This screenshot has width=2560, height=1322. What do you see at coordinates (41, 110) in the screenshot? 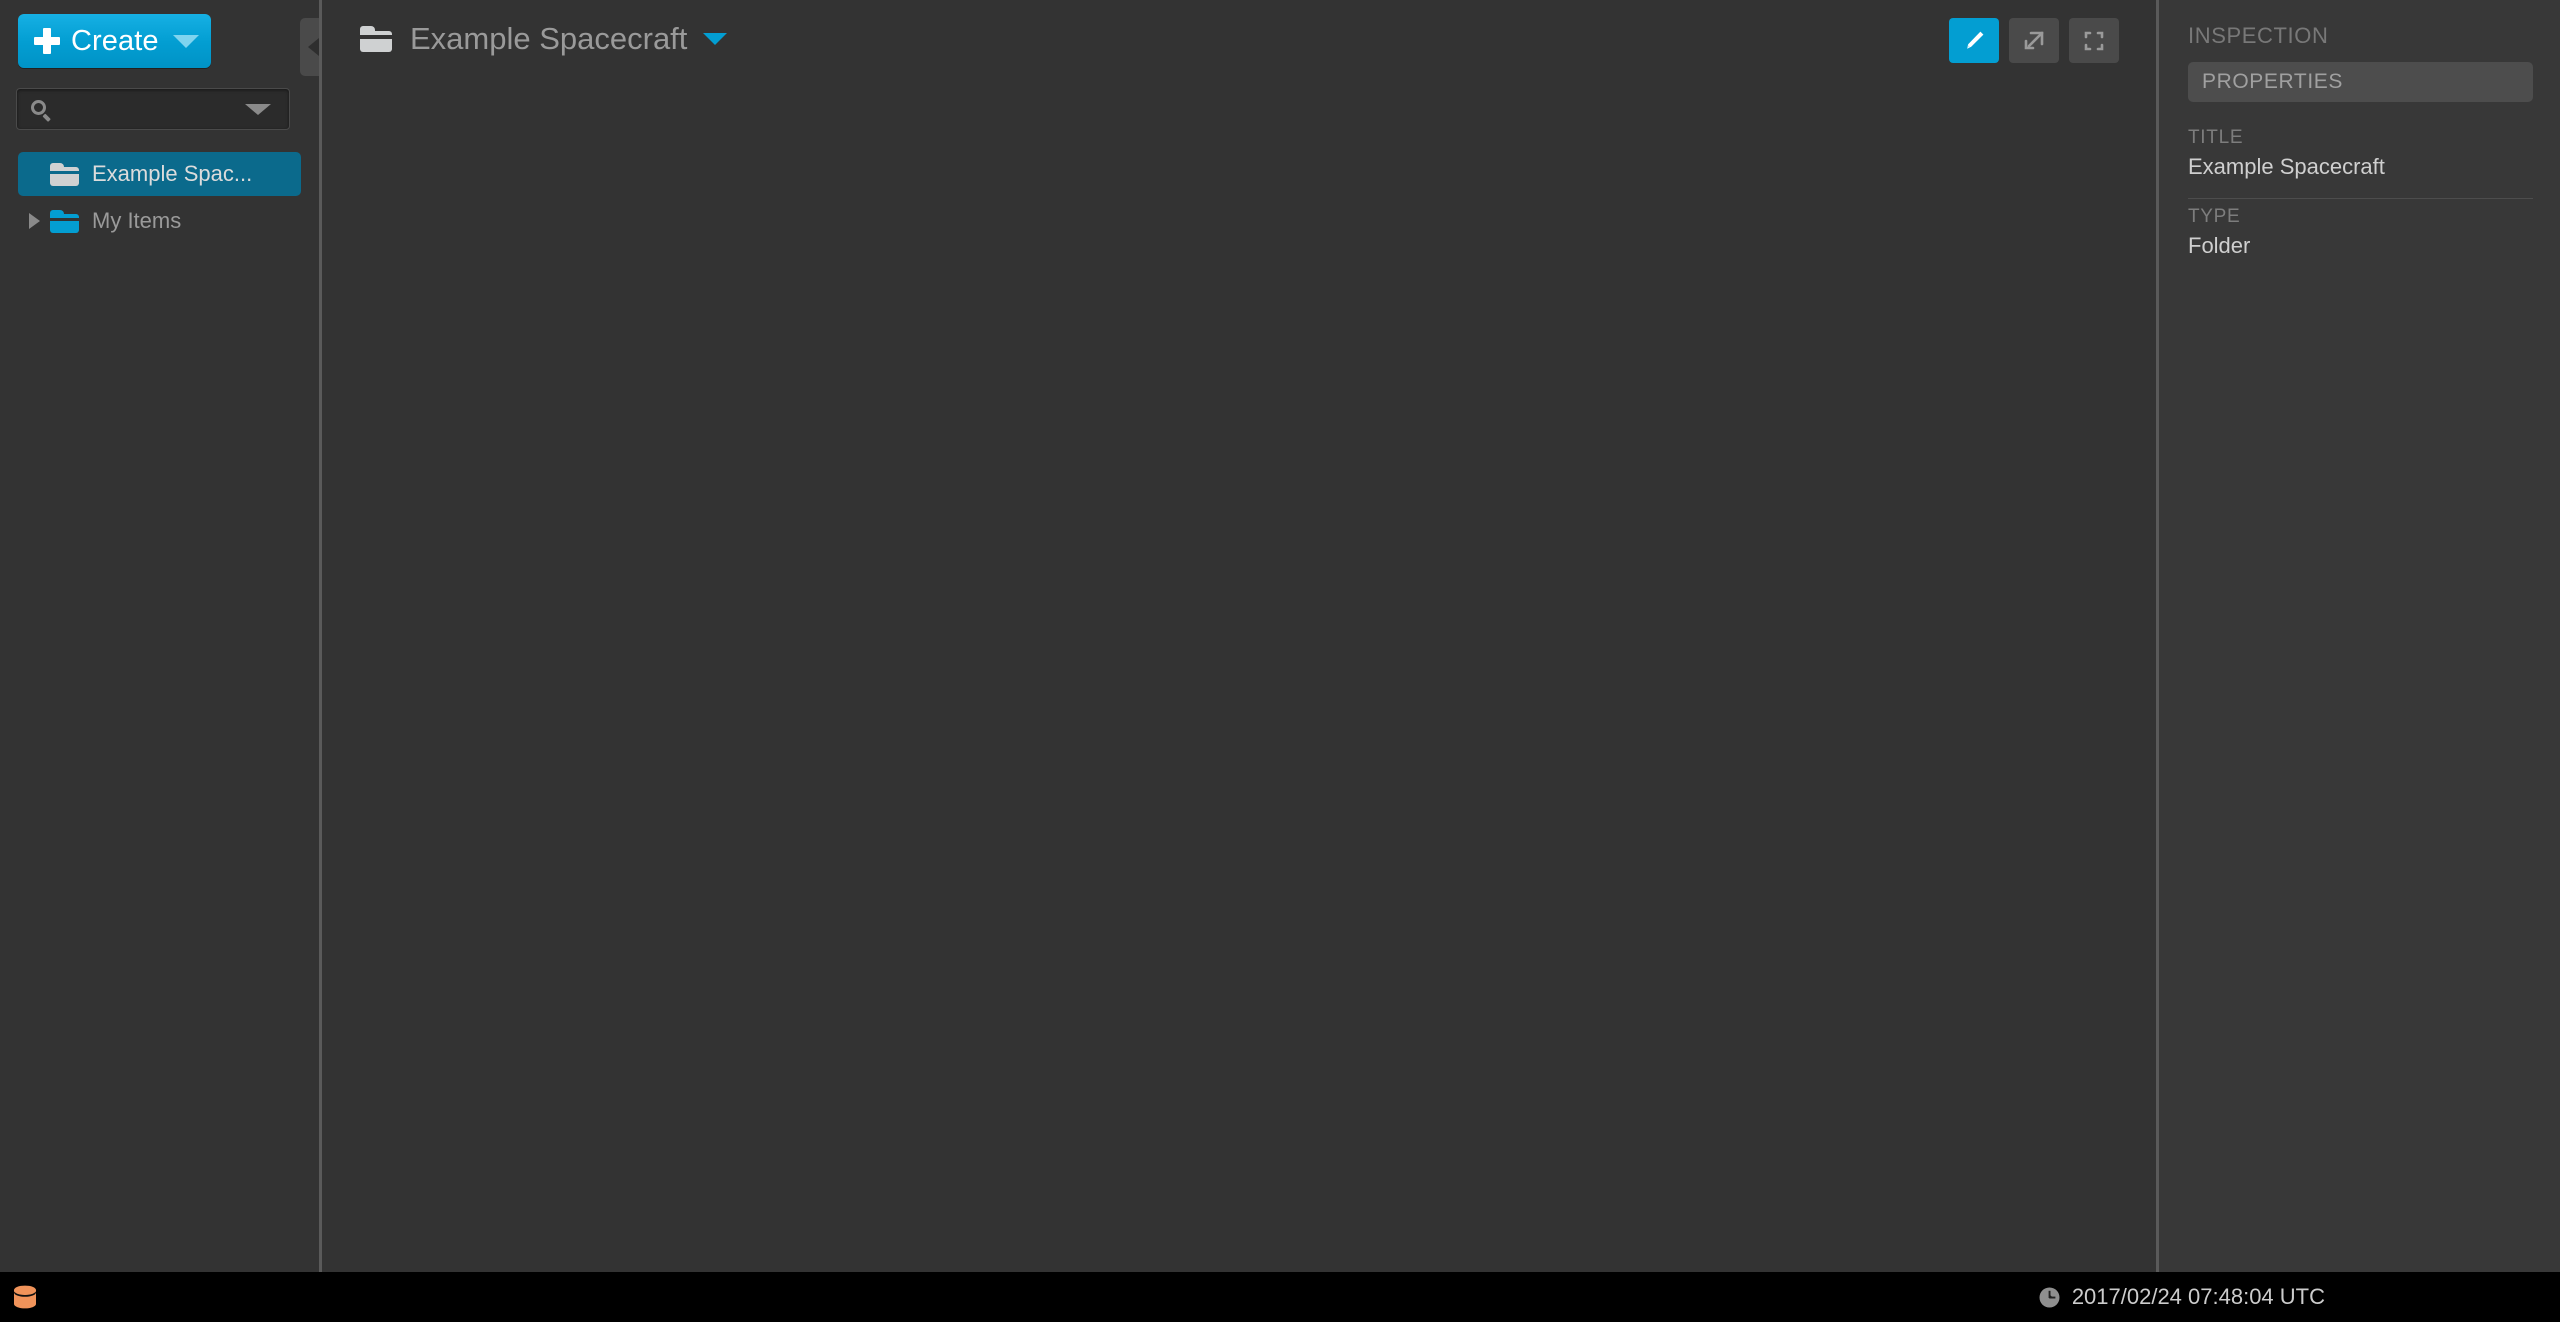
I see `search-icon` at bounding box center [41, 110].